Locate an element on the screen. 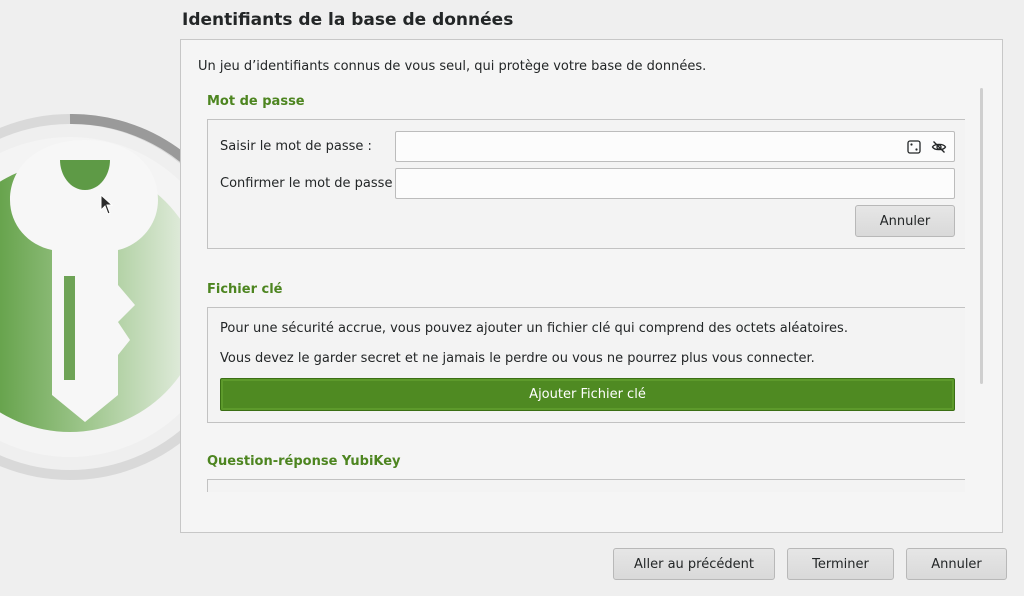 The image size is (1024, 596). confirm-password-label: Confirmer le mot de passe : is located at coordinates (310, 183).